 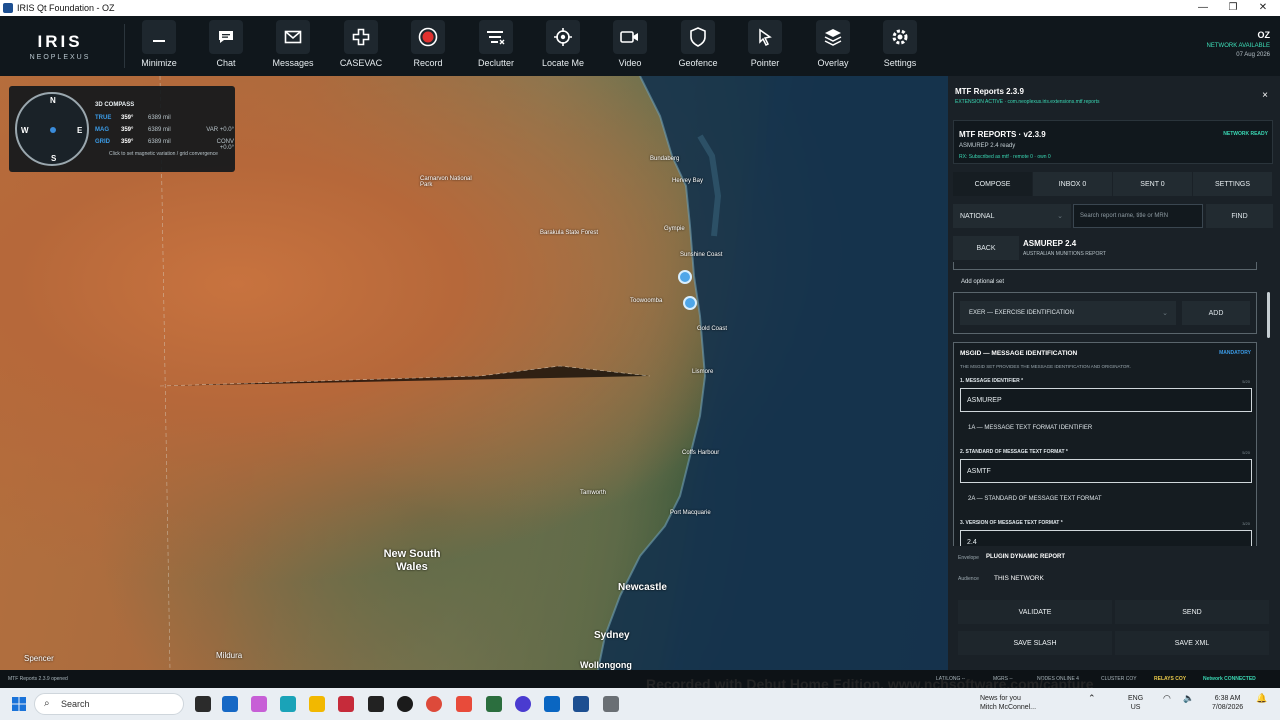 I want to click on chat-icon, so click(x=226, y=37).